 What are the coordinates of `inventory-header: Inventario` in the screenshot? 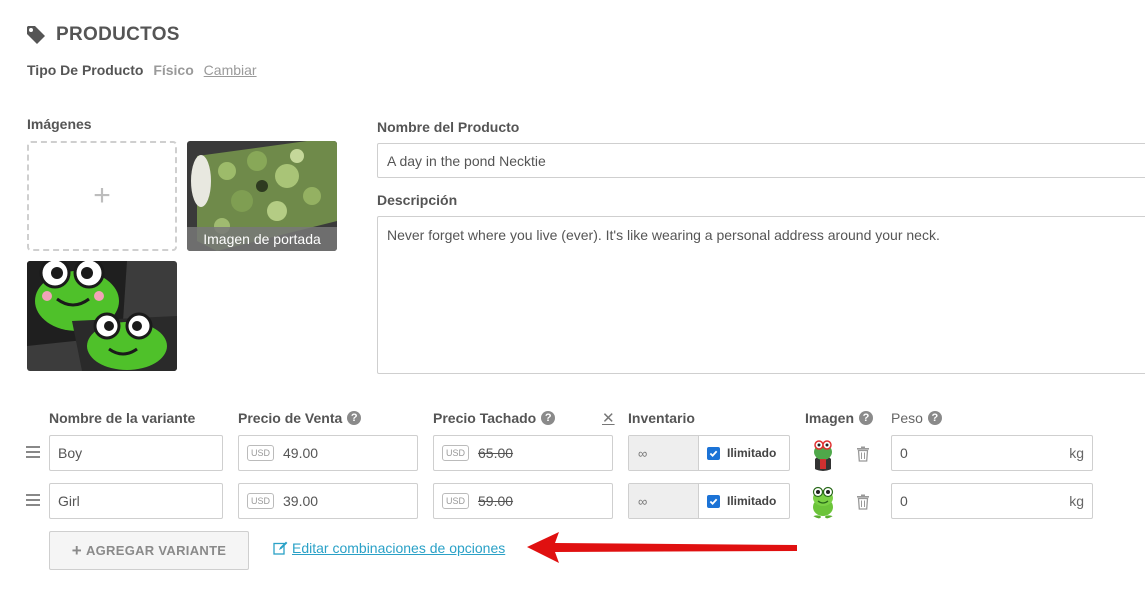 It's located at (661, 418).